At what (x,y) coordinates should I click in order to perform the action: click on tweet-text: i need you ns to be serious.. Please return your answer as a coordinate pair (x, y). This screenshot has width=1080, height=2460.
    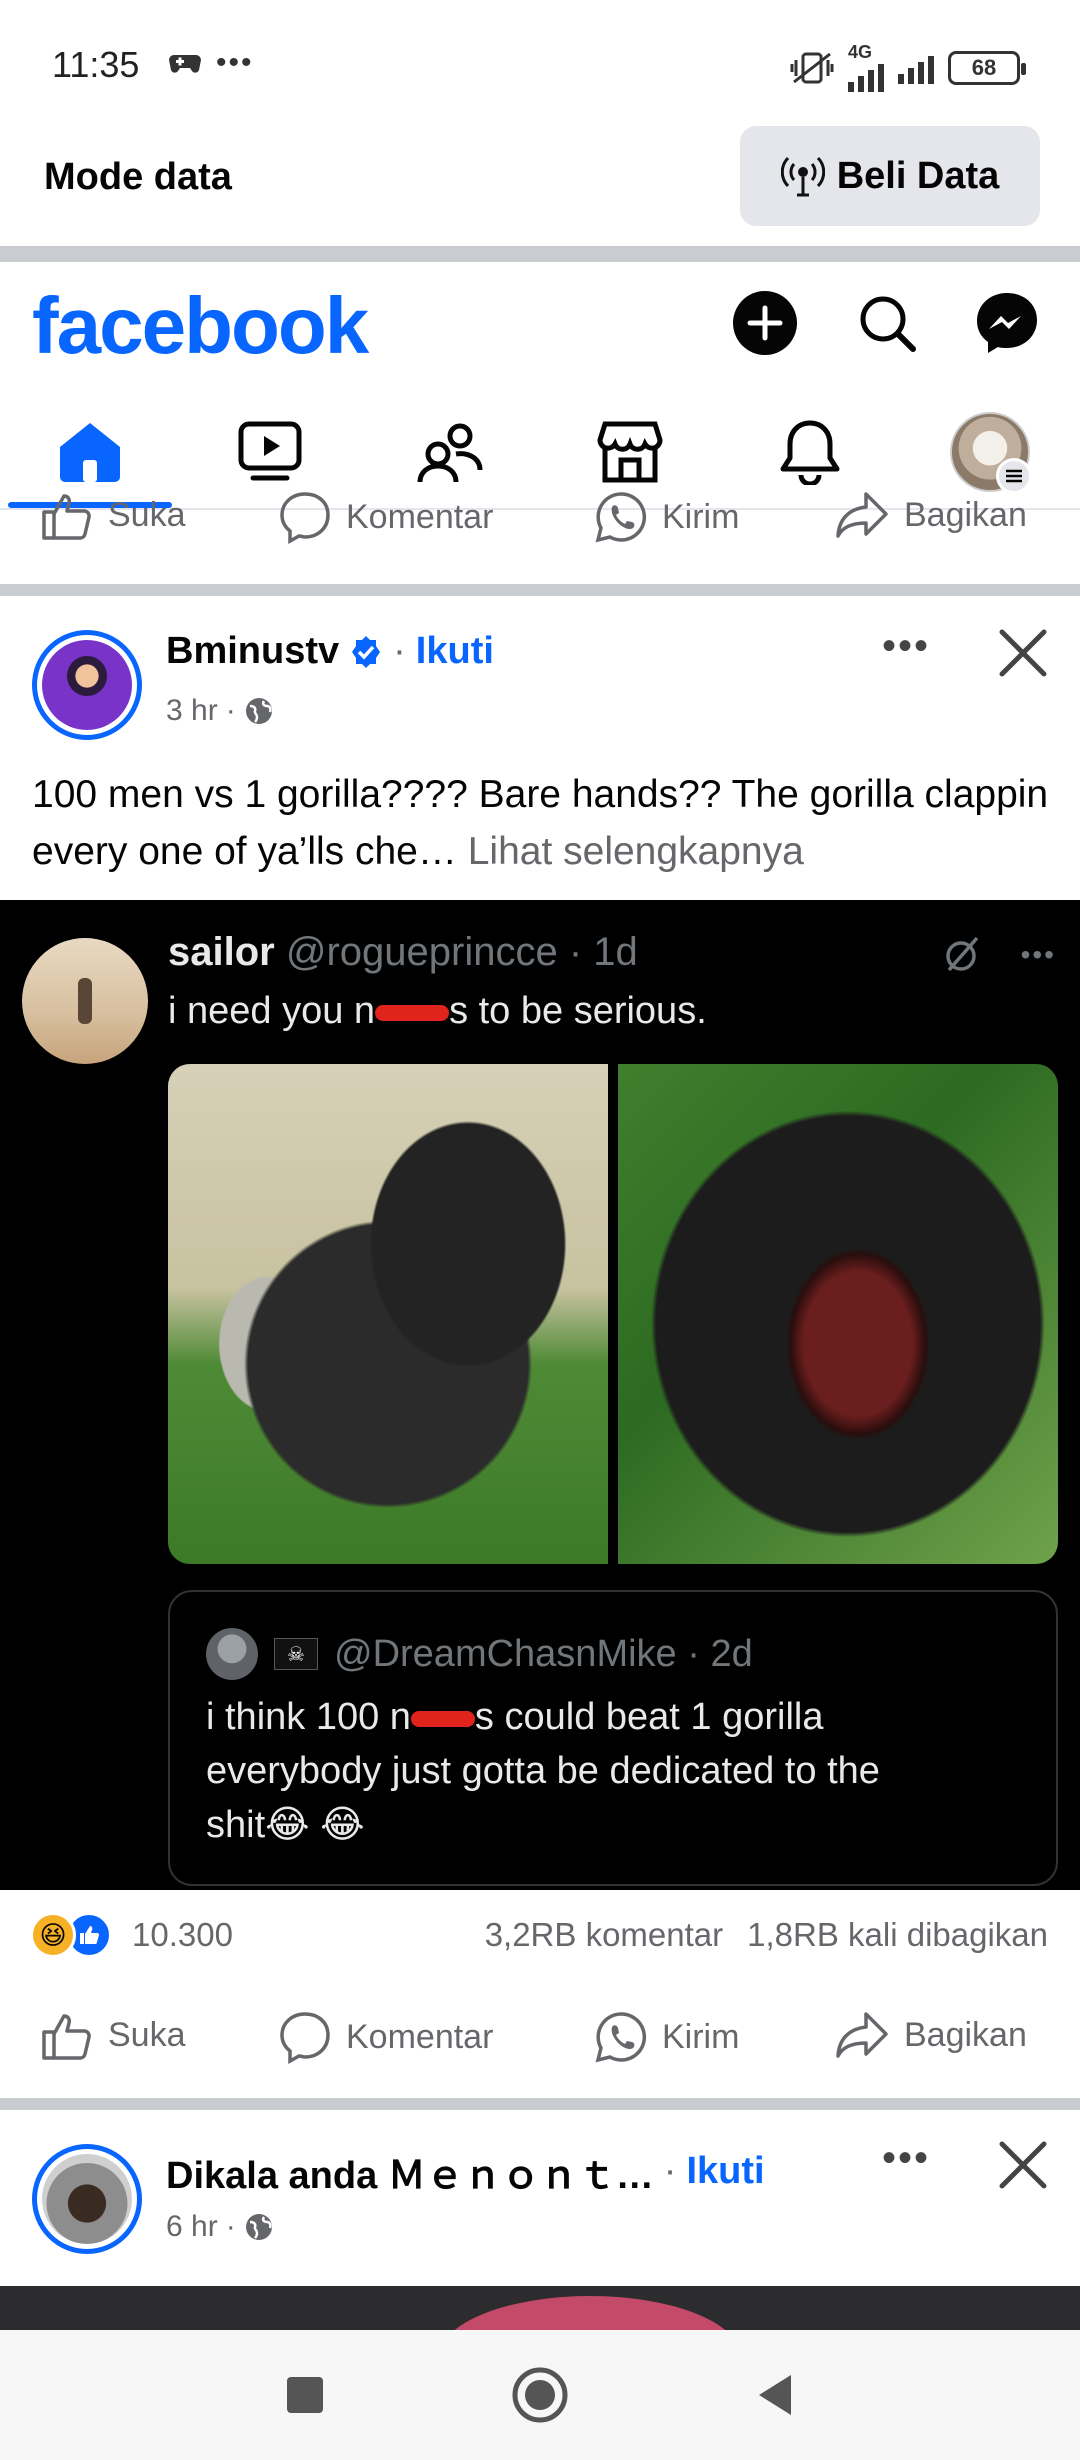
    Looking at the image, I should click on (437, 1011).